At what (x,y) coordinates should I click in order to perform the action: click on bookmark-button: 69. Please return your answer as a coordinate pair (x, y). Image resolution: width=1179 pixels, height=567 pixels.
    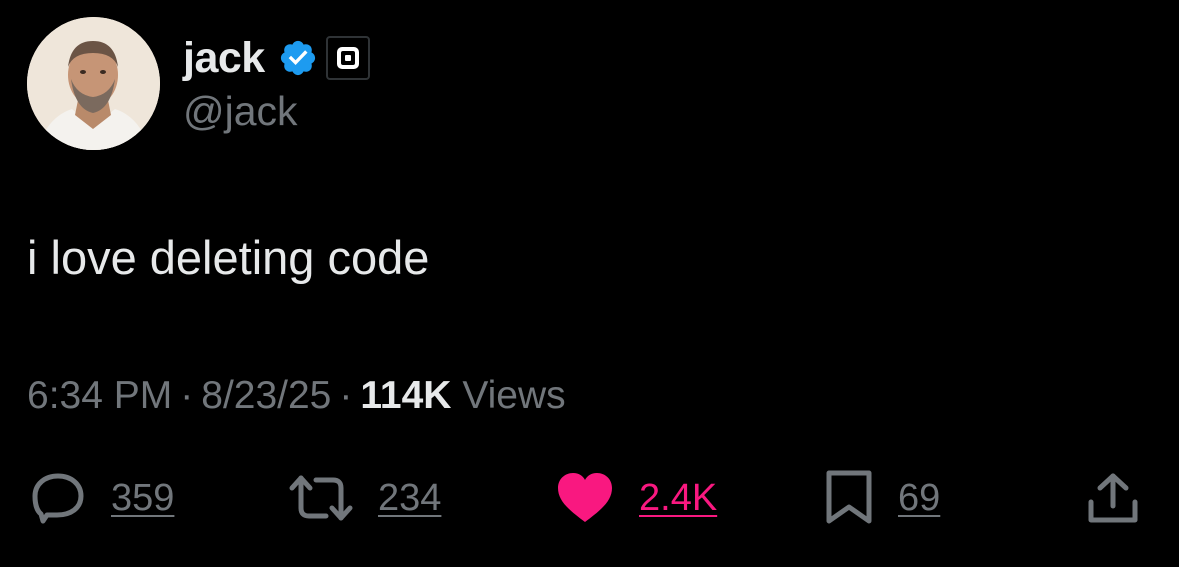
    Looking at the image, I should click on (882, 498).